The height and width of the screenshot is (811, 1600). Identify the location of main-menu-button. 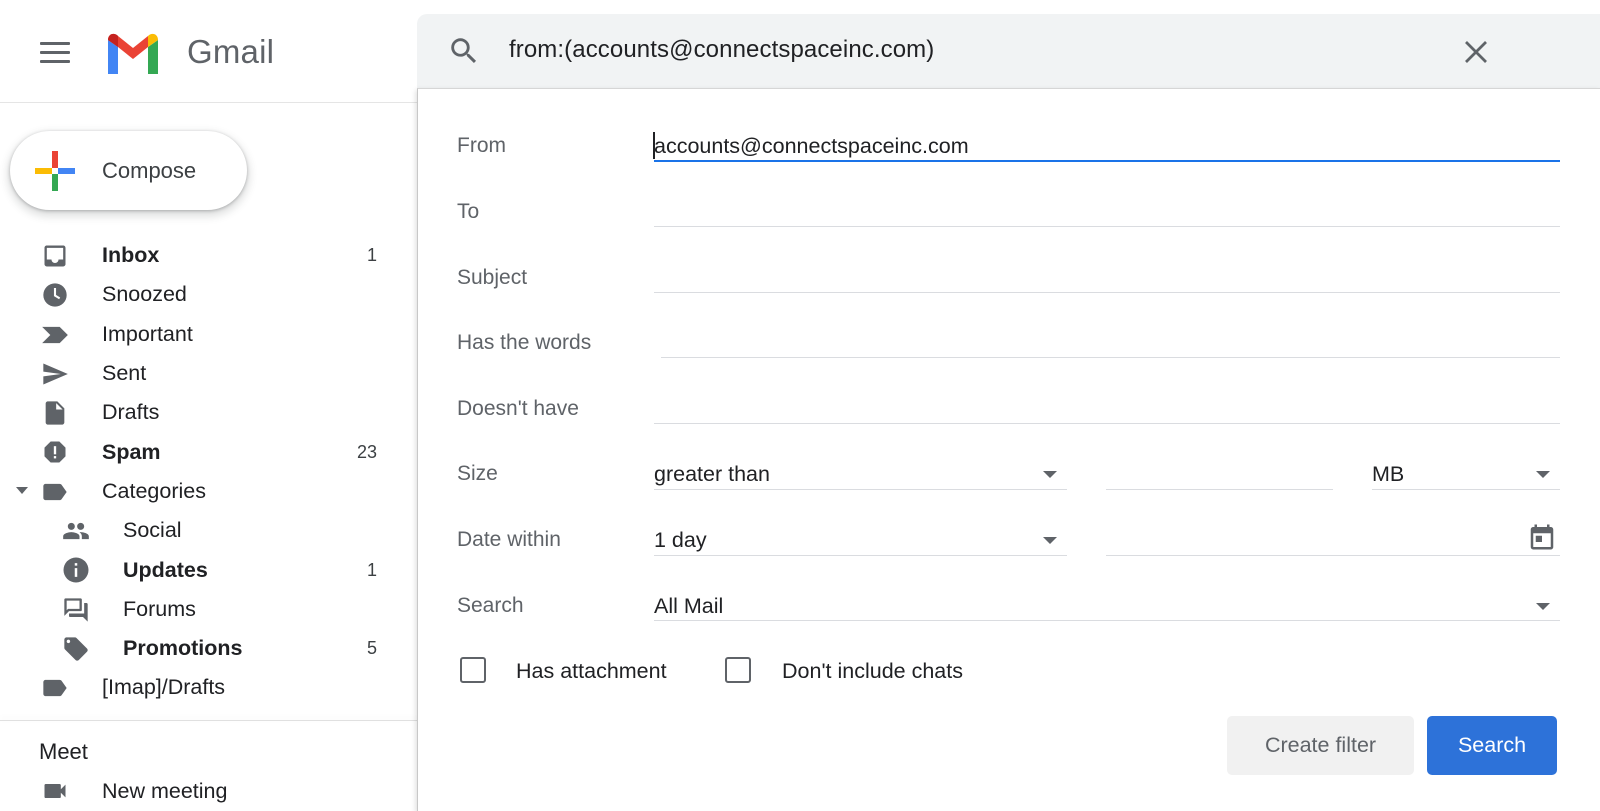
(56, 52).